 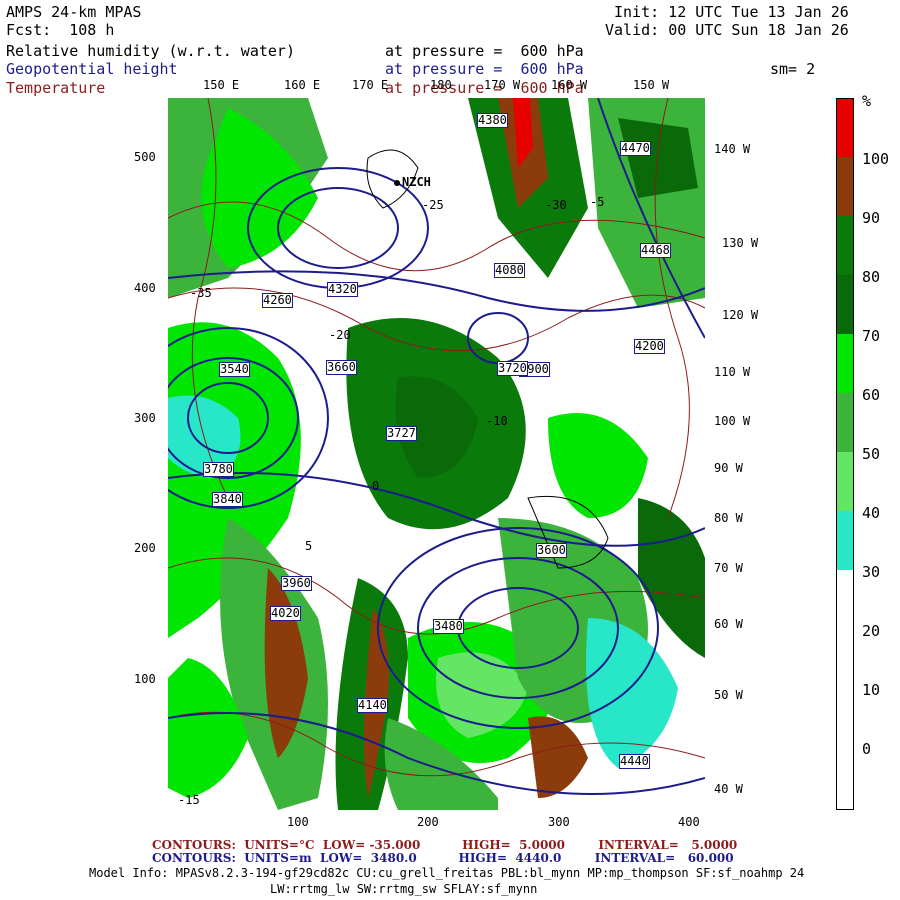 I want to click on colorbar-label: 60, so click(x=871, y=395).